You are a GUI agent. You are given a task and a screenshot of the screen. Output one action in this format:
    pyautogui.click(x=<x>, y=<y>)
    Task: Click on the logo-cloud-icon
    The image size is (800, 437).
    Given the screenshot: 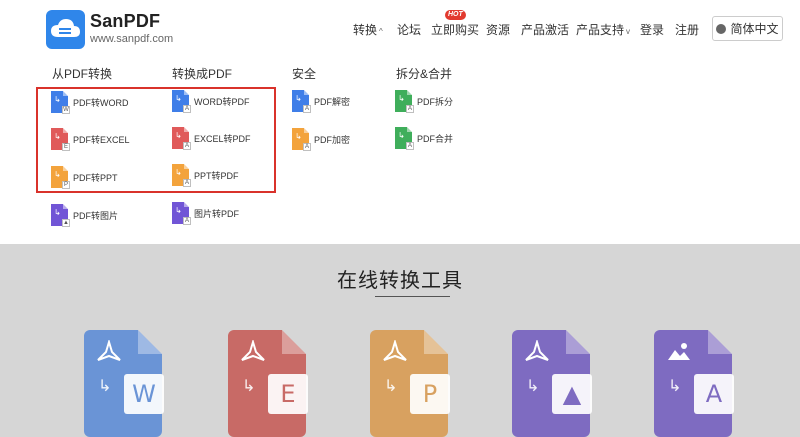 What is the action you would take?
    pyautogui.click(x=65, y=29)
    